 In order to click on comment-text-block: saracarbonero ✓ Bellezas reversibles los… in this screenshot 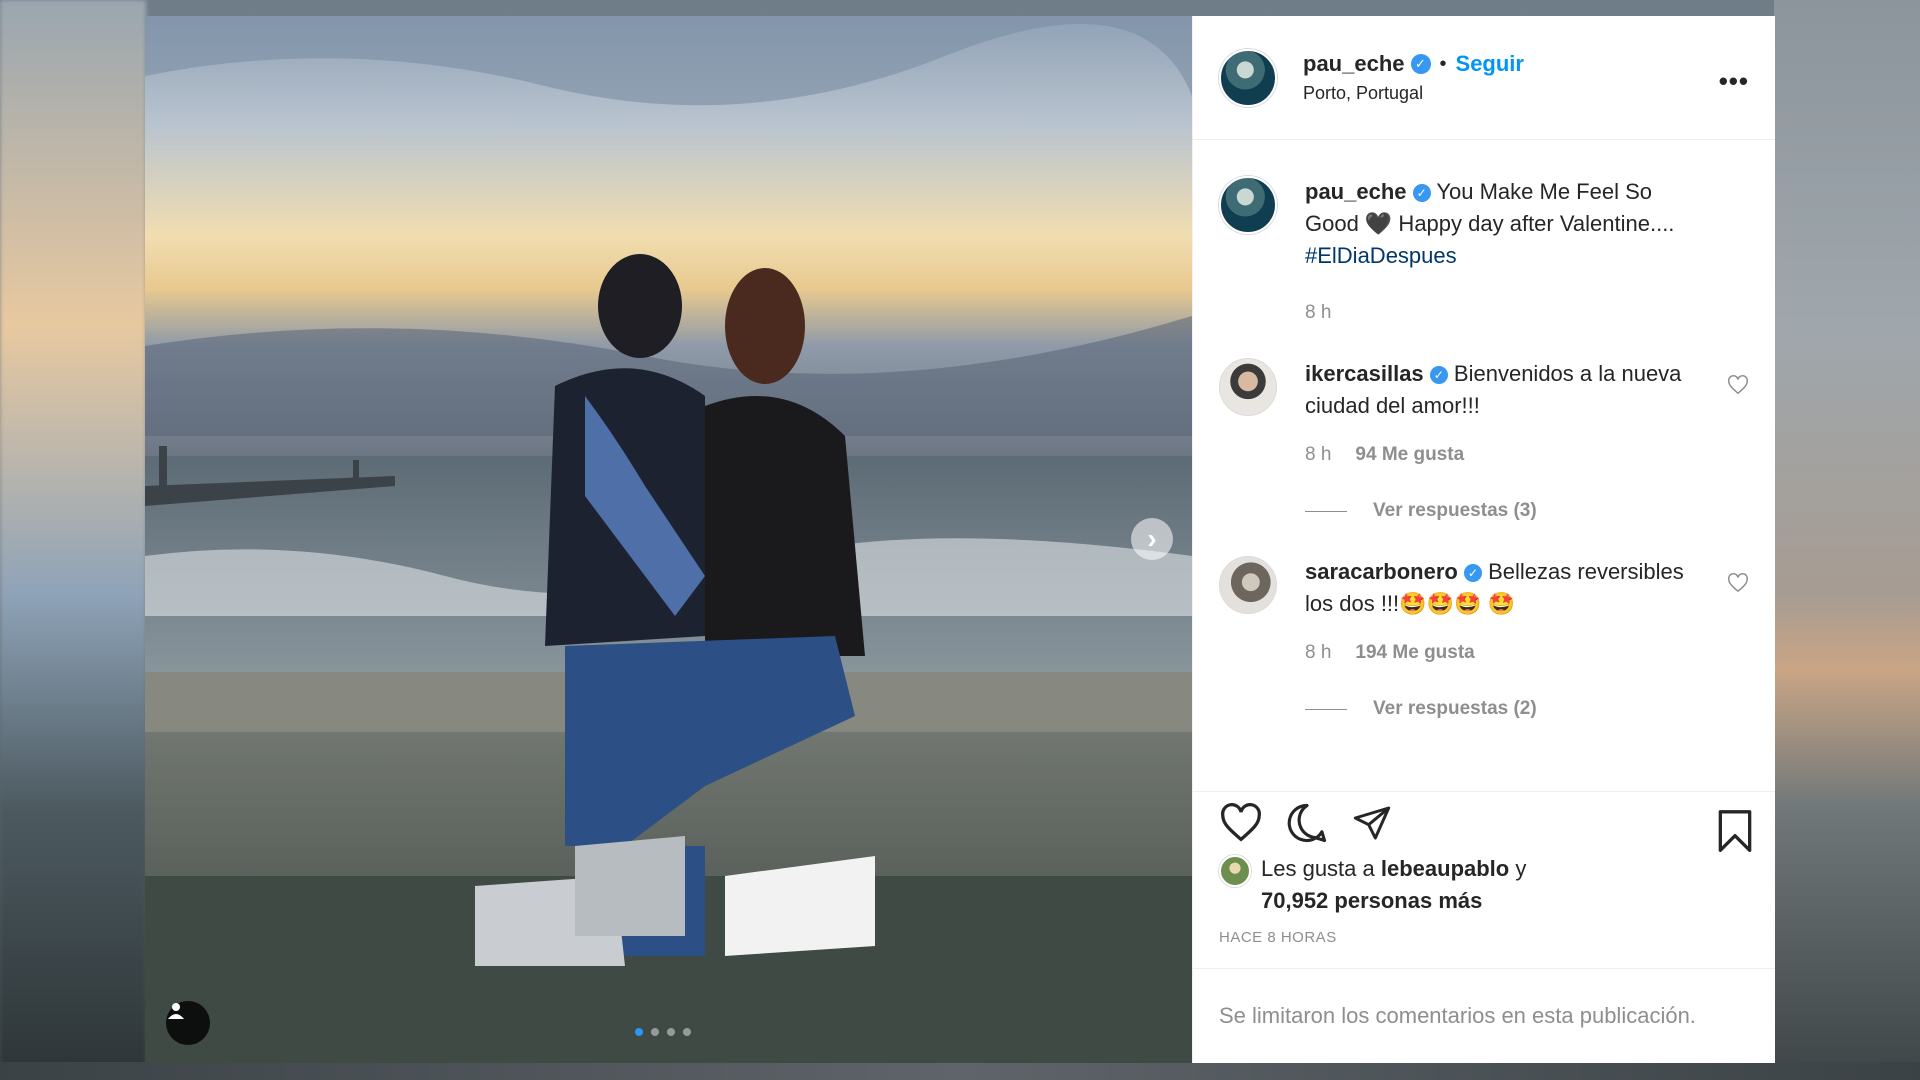, I will do `click(1505, 588)`.